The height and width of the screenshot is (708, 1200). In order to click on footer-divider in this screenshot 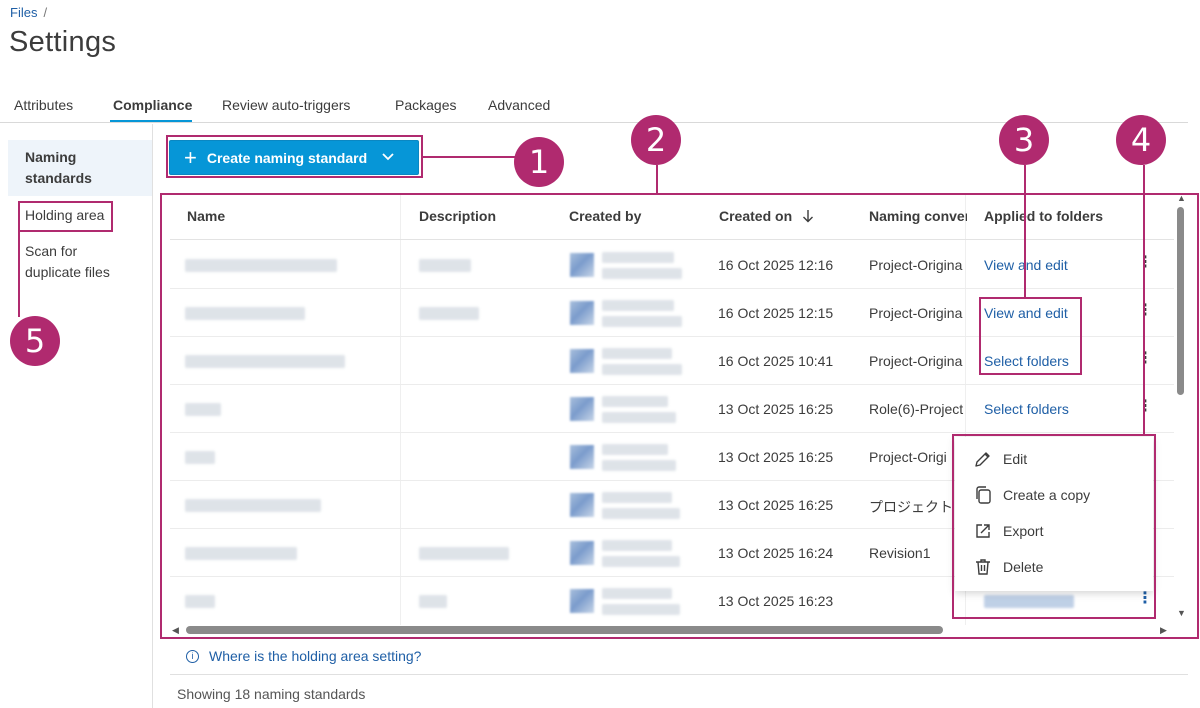, I will do `click(679, 674)`.